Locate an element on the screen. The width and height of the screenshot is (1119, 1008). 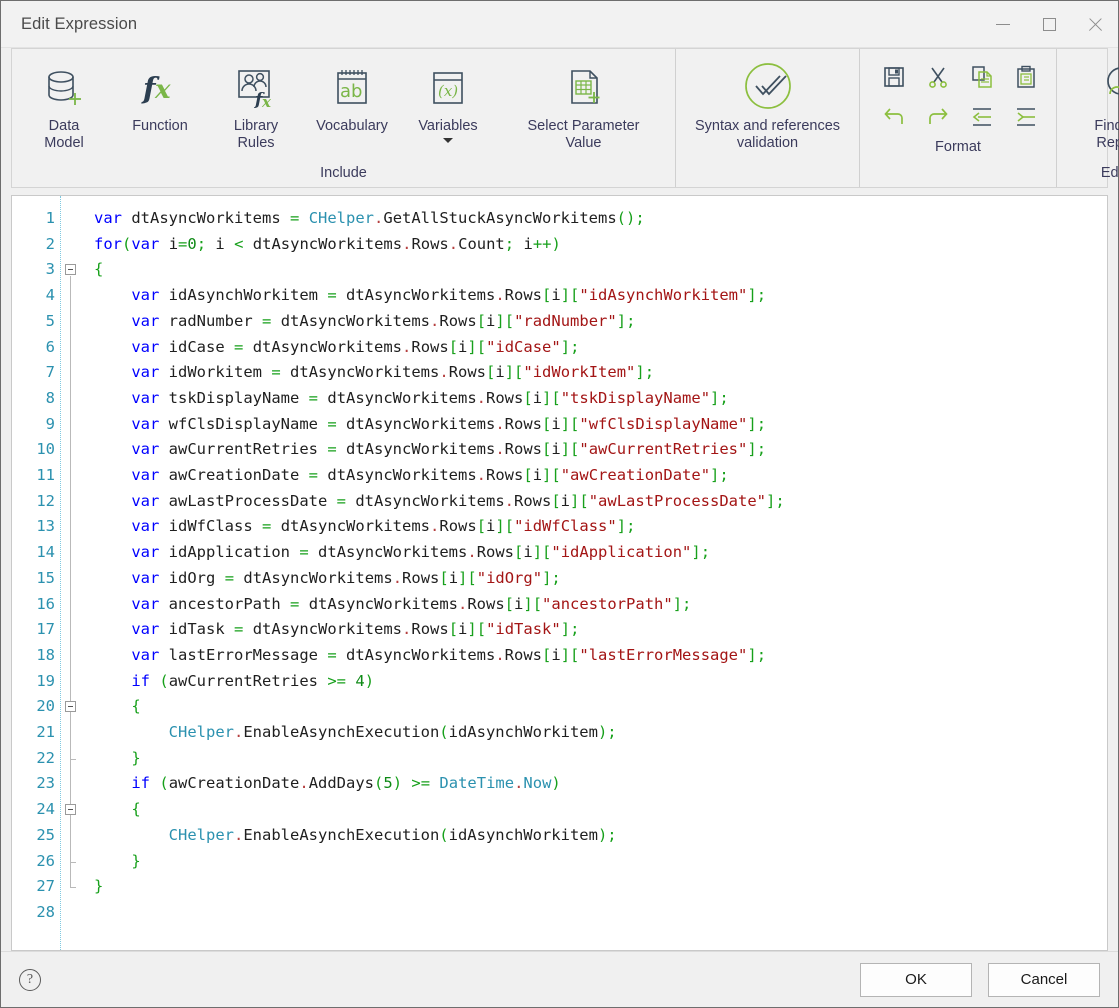
find-and-replace-label: Find And Replace is located at coordinates (1106, 134).